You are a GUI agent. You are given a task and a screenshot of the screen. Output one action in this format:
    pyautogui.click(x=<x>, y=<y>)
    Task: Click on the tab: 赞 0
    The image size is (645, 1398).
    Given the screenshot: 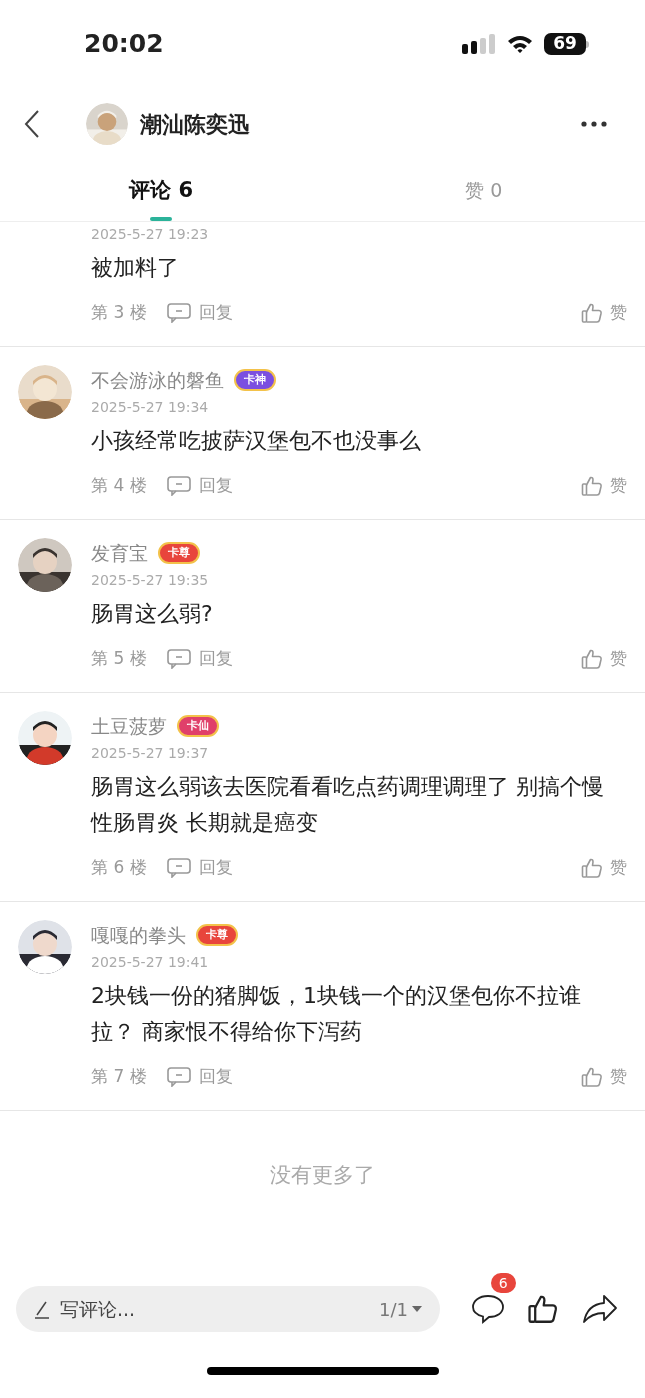 What is the action you would take?
    pyautogui.click(x=483, y=190)
    